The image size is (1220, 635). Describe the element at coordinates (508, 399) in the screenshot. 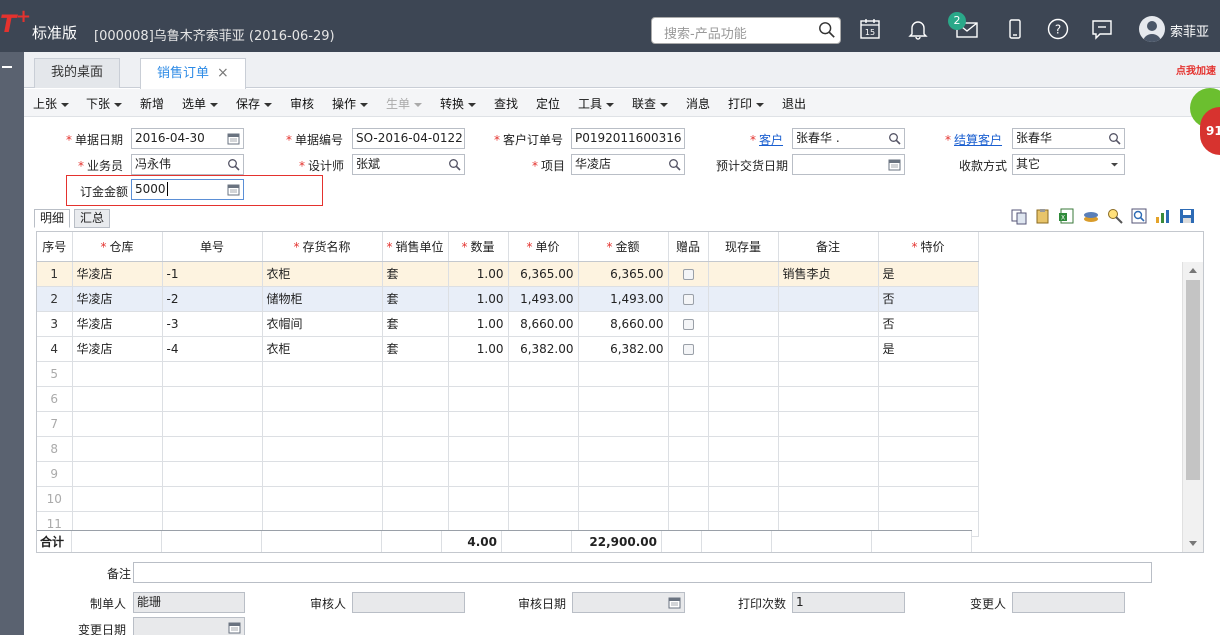

I see `table-row-empty: 6` at that location.